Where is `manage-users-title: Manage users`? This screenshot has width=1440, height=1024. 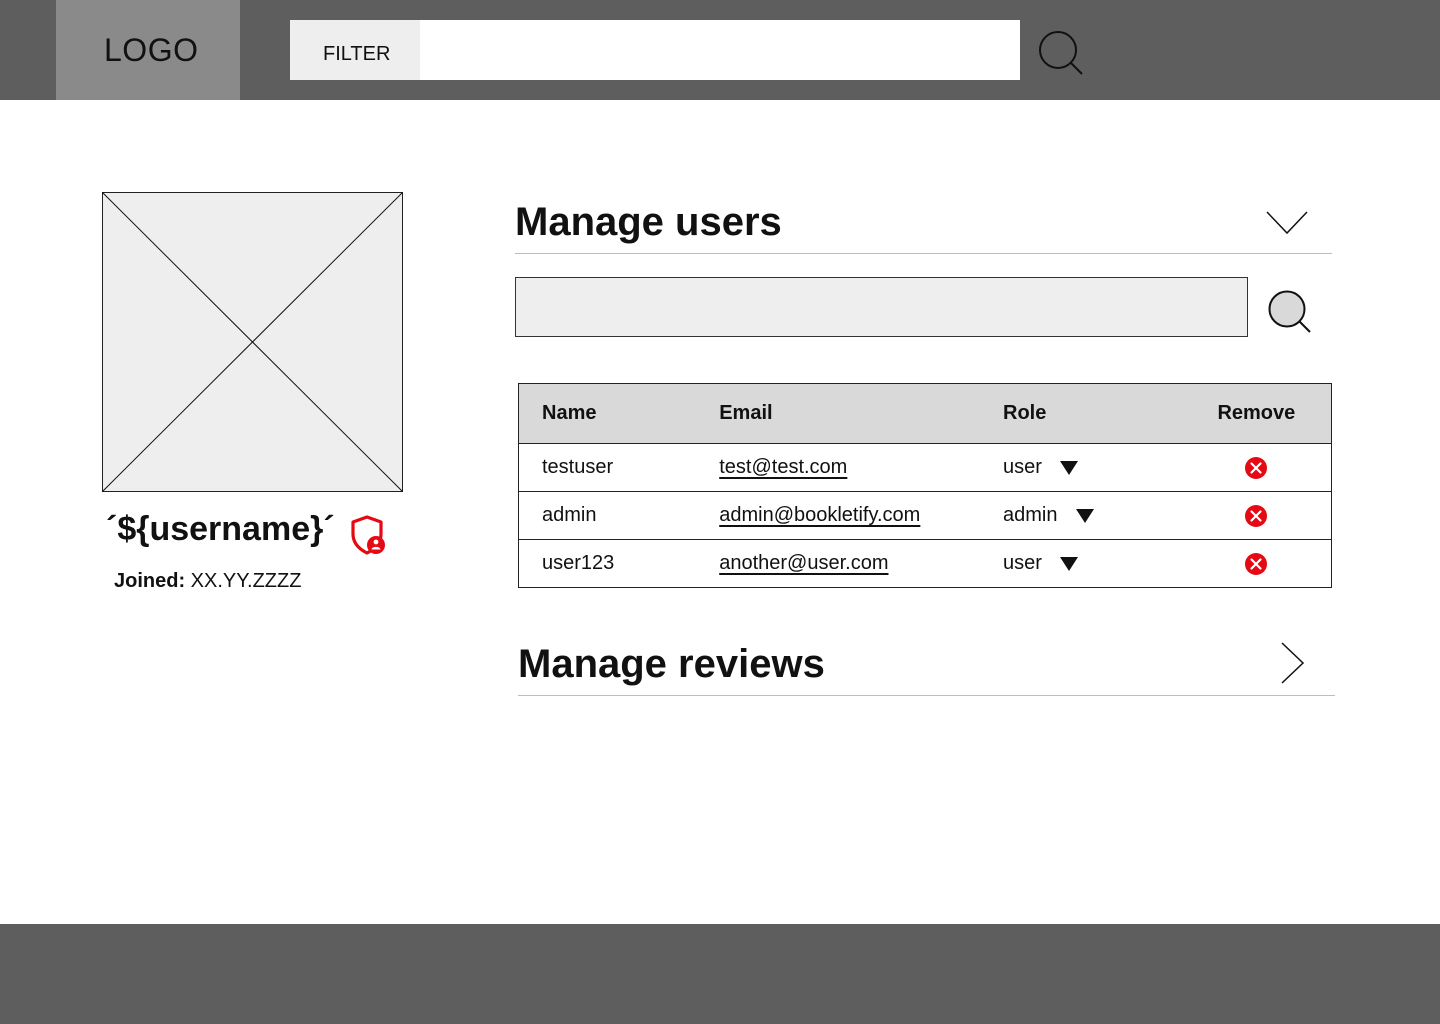
manage-users-title: Manage users is located at coordinates (648, 222).